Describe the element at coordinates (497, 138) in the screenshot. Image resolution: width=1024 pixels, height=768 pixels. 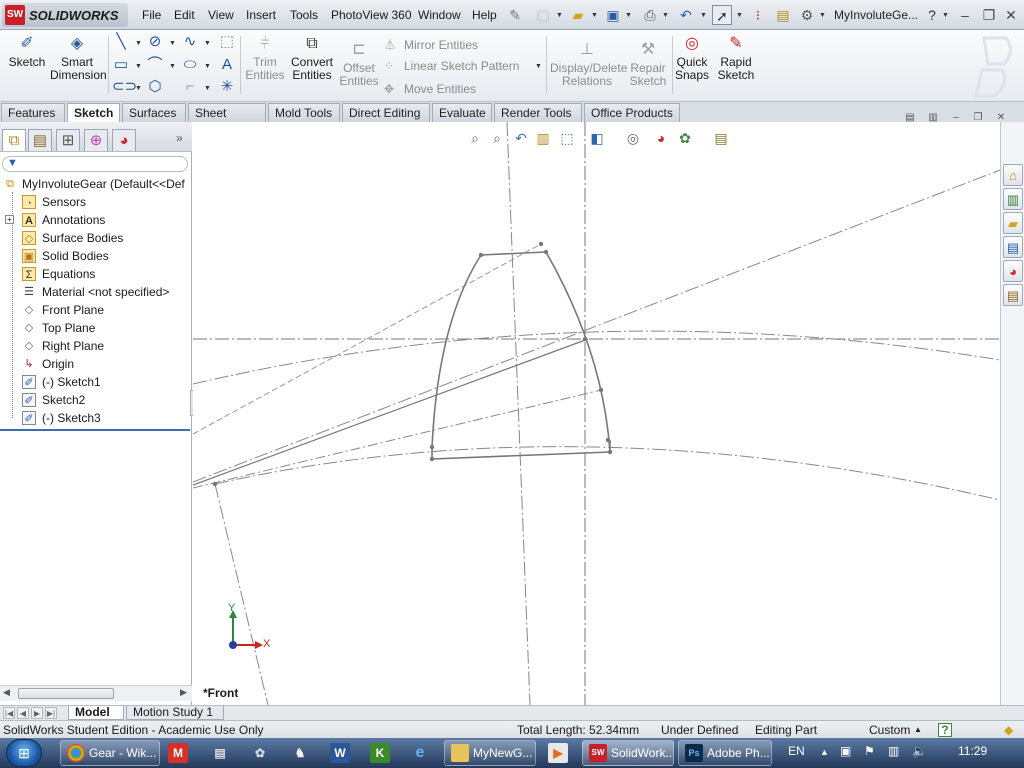
I see `zoom-to-area-icon: ⌕` at that location.